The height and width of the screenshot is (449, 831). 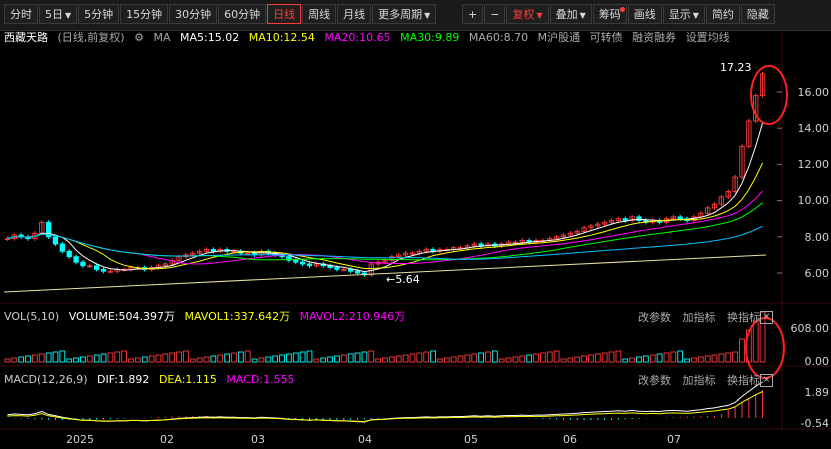 What do you see at coordinates (699, 317) in the screenshot?
I see `vol-add-indicator-button: 加指标` at bounding box center [699, 317].